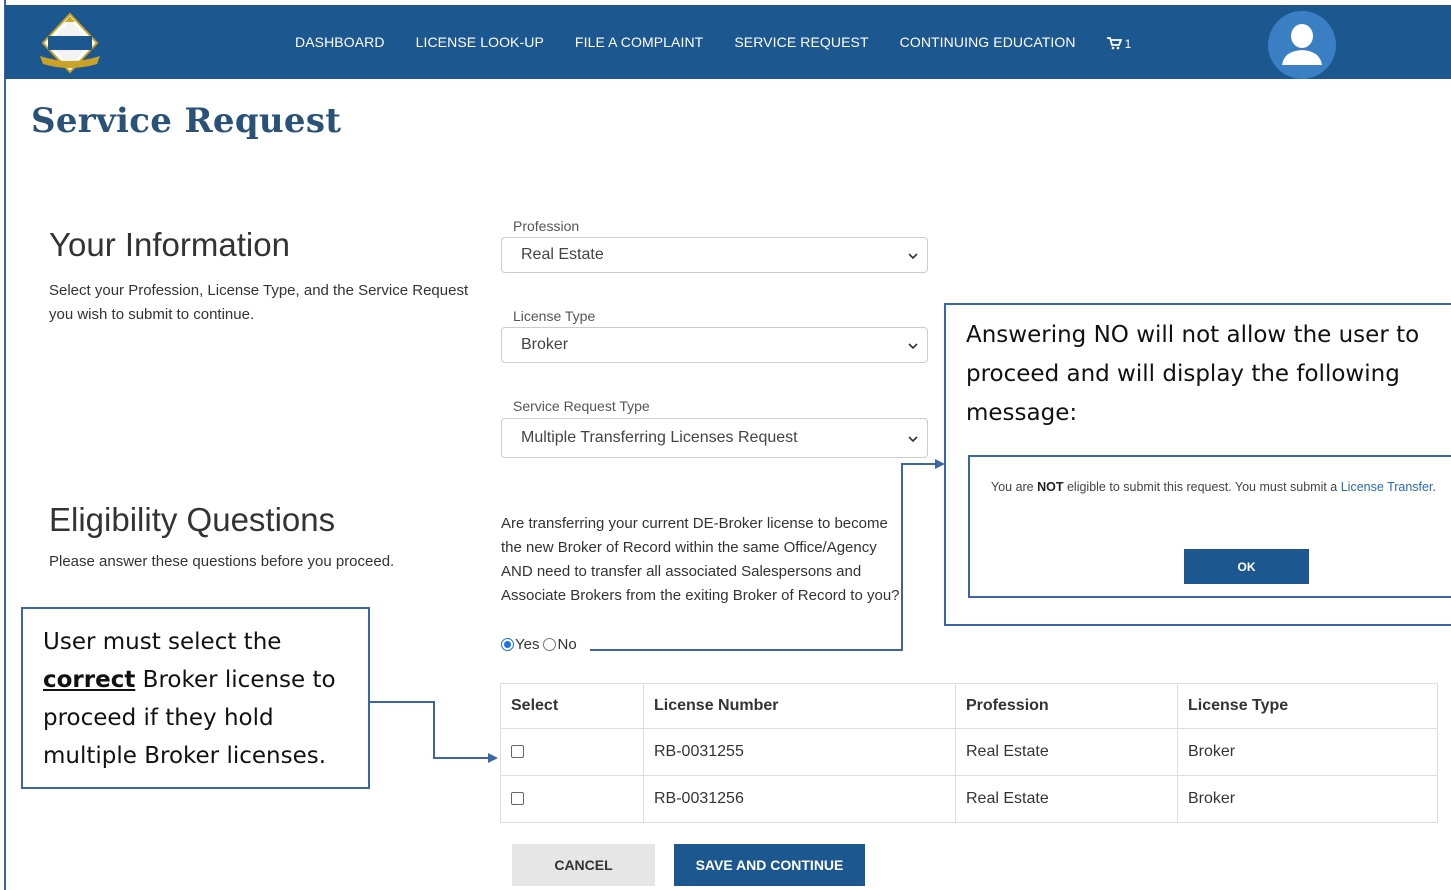  What do you see at coordinates (545, 344) in the screenshot?
I see `license-type-value: Broker` at bounding box center [545, 344].